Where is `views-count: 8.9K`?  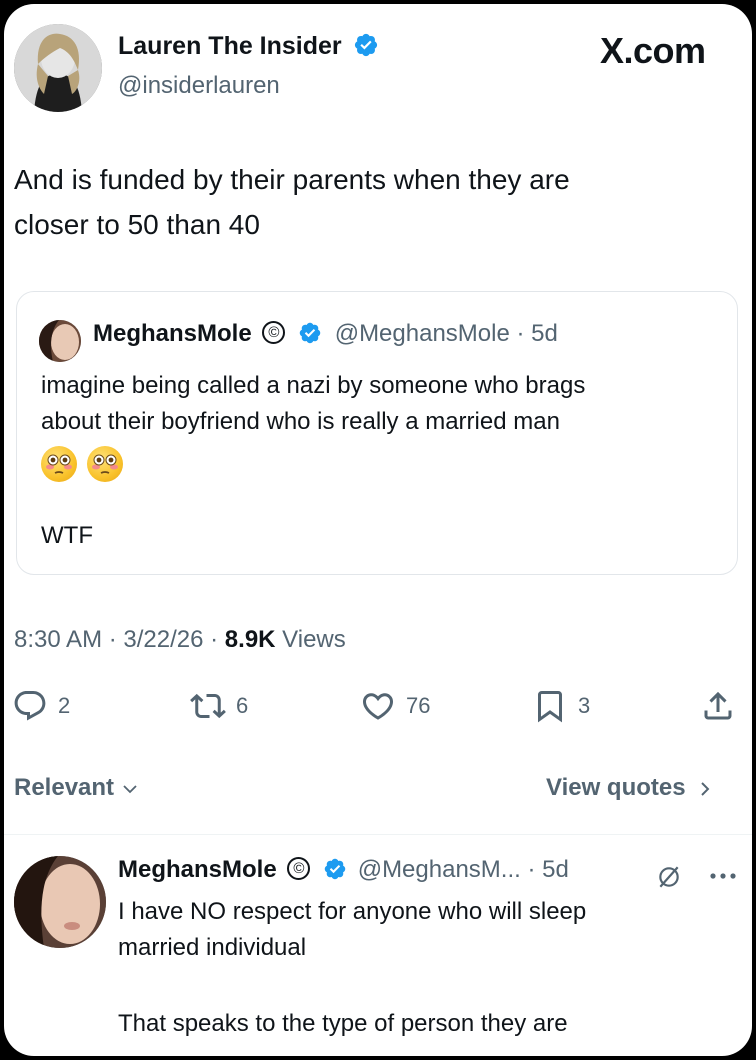
views-count: 8.9K is located at coordinates (250, 639).